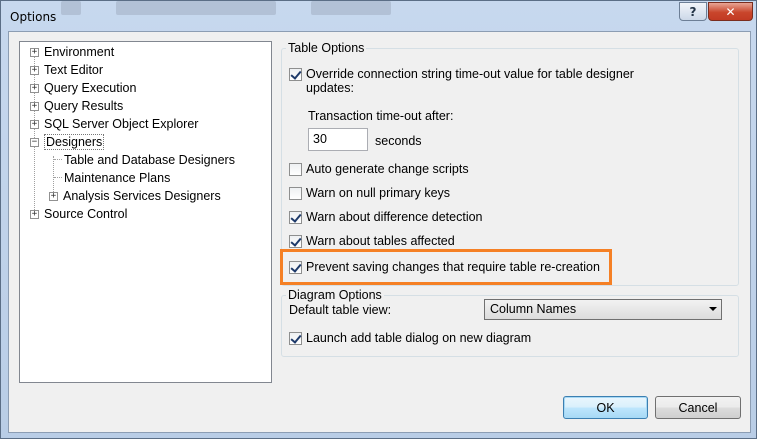 The width and height of the screenshot is (757, 439). I want to click on tree-item-analysis-services-designers: + Analysis Services Designers, so click(135, 196).